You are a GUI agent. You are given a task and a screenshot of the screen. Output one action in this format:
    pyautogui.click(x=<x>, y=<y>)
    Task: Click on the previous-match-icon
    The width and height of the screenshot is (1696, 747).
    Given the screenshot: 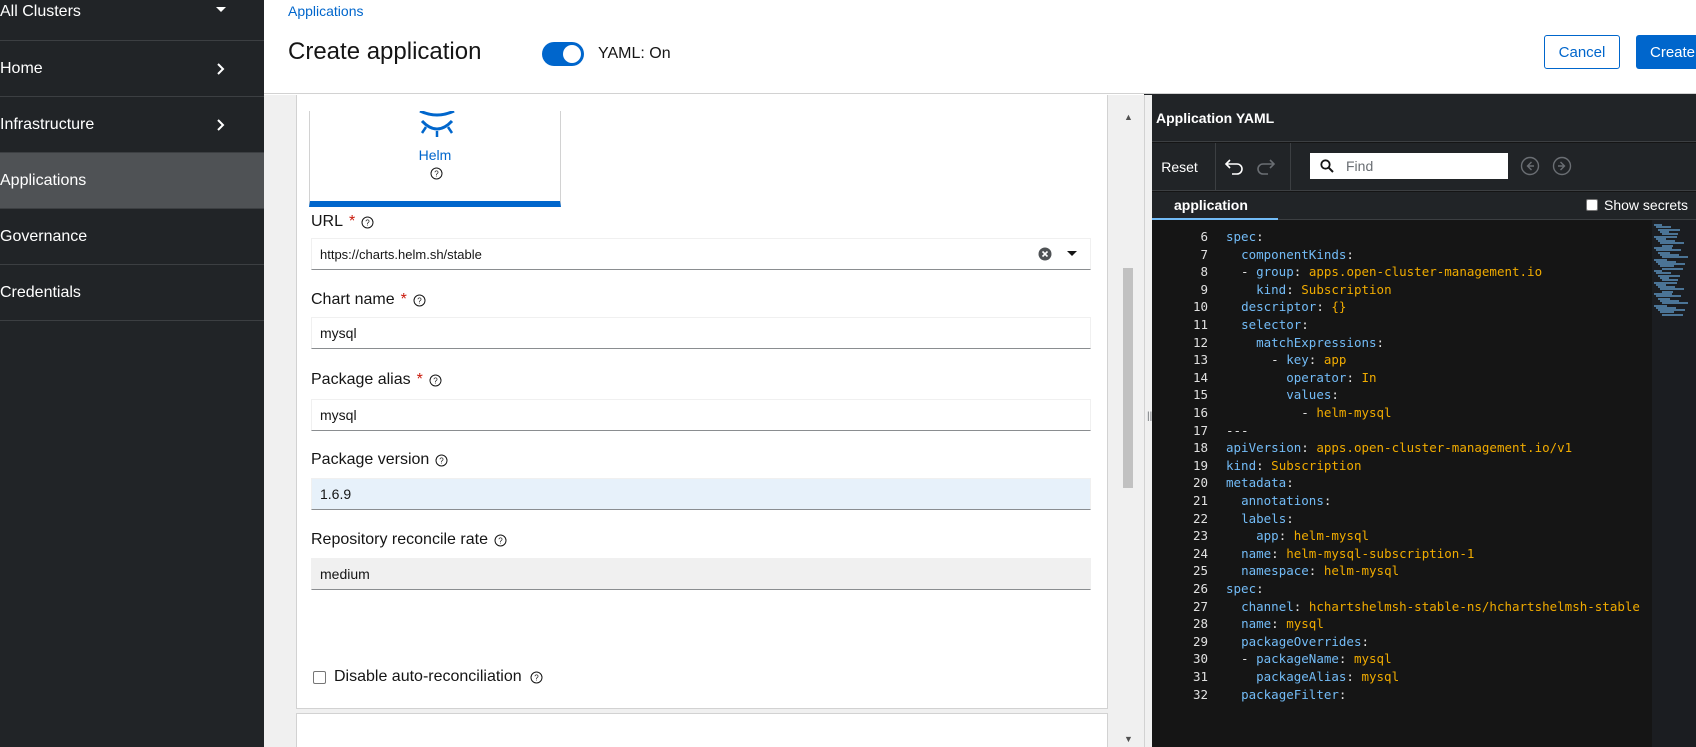 What is the action you would take?
    pyautogui.click(x=1530, y=166)
    